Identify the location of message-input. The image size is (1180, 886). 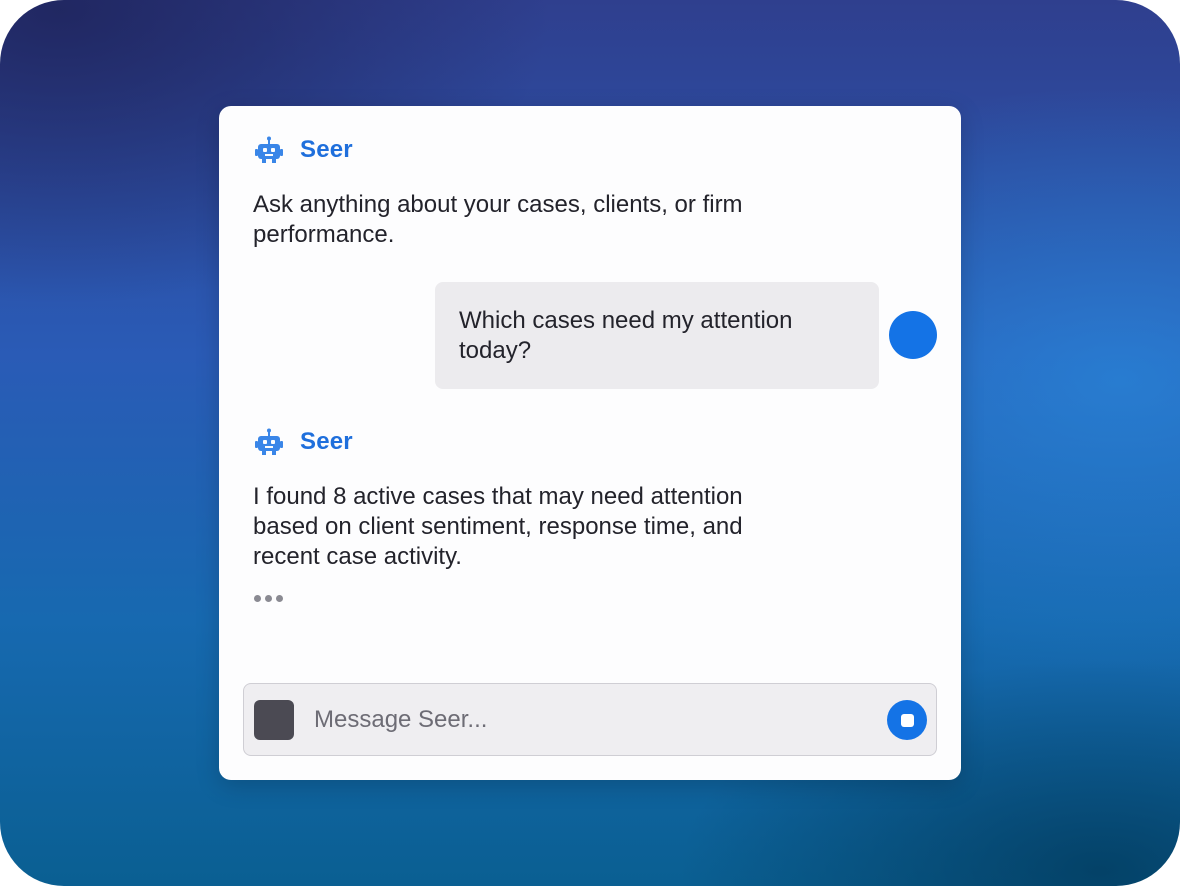
(594, 720).